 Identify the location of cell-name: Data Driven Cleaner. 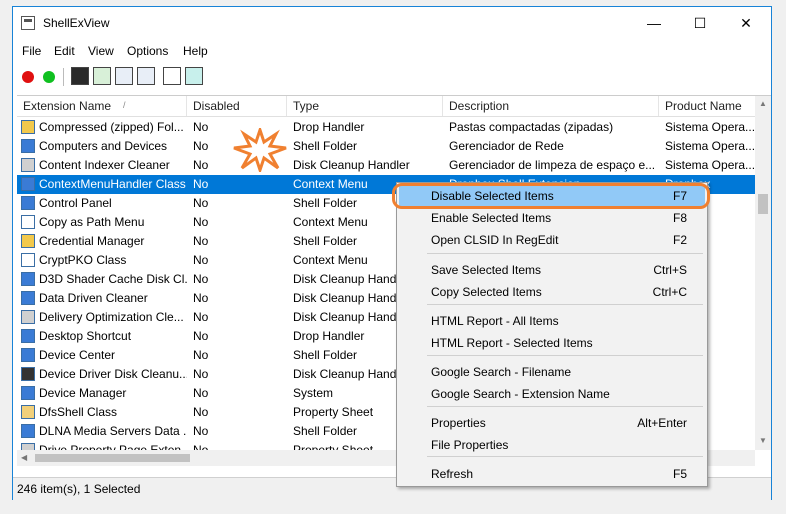
(93, 298).